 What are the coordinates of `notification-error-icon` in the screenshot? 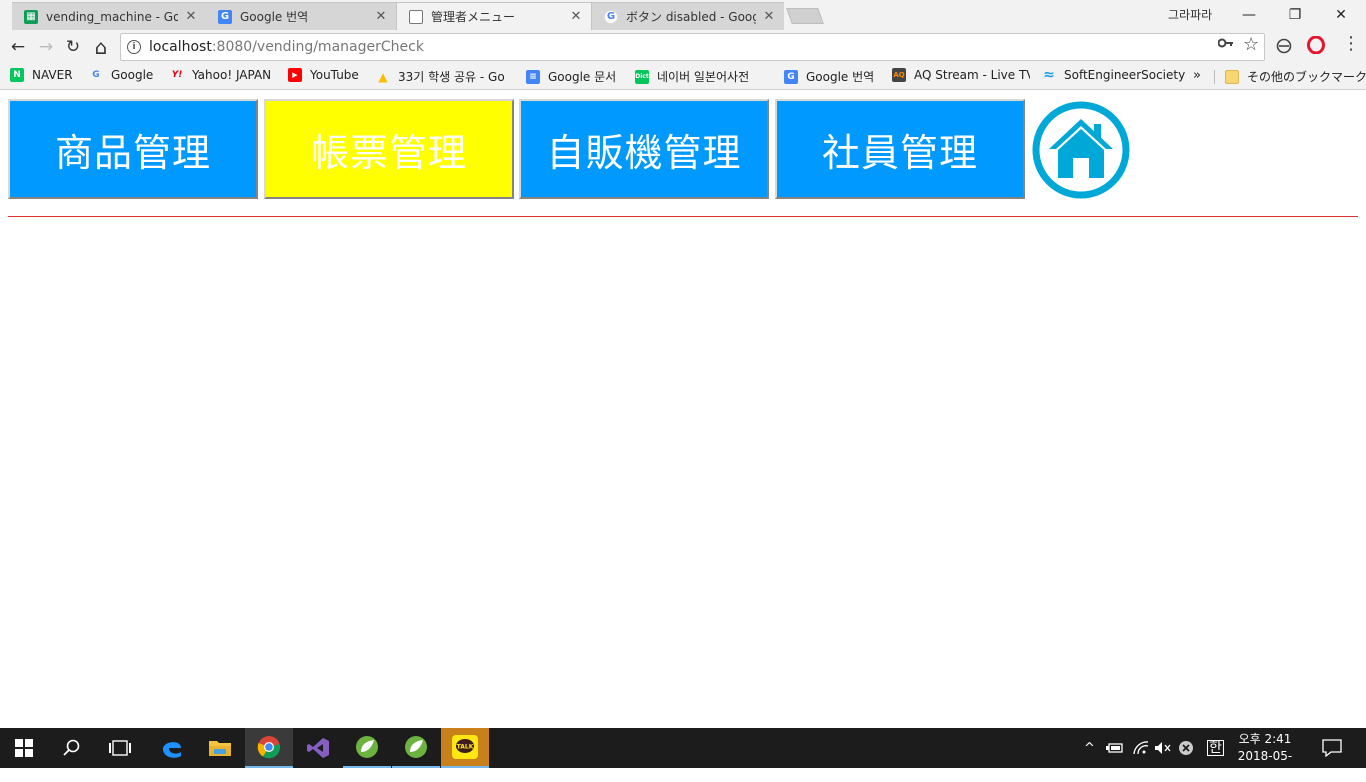 It's located at (1186, 748).